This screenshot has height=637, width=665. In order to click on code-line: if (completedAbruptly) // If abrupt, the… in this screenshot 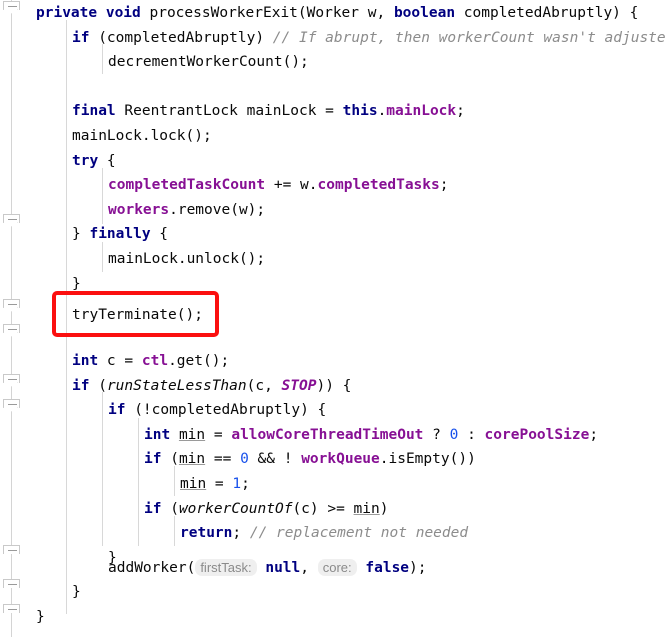, I will do `click(368, 38)`.